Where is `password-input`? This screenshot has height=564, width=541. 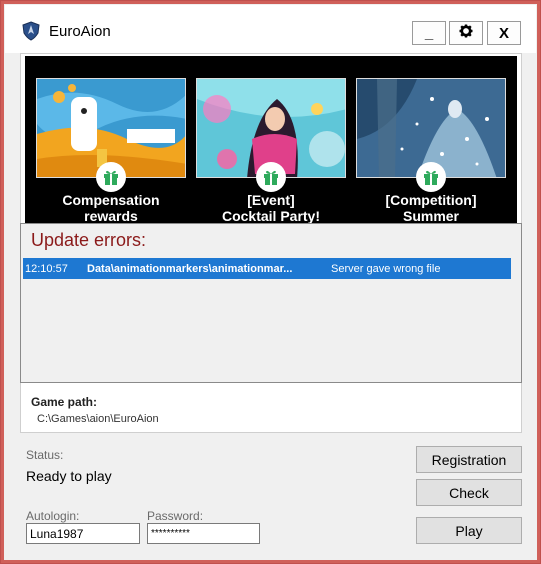
password-input is located at coordinates (203, 533).